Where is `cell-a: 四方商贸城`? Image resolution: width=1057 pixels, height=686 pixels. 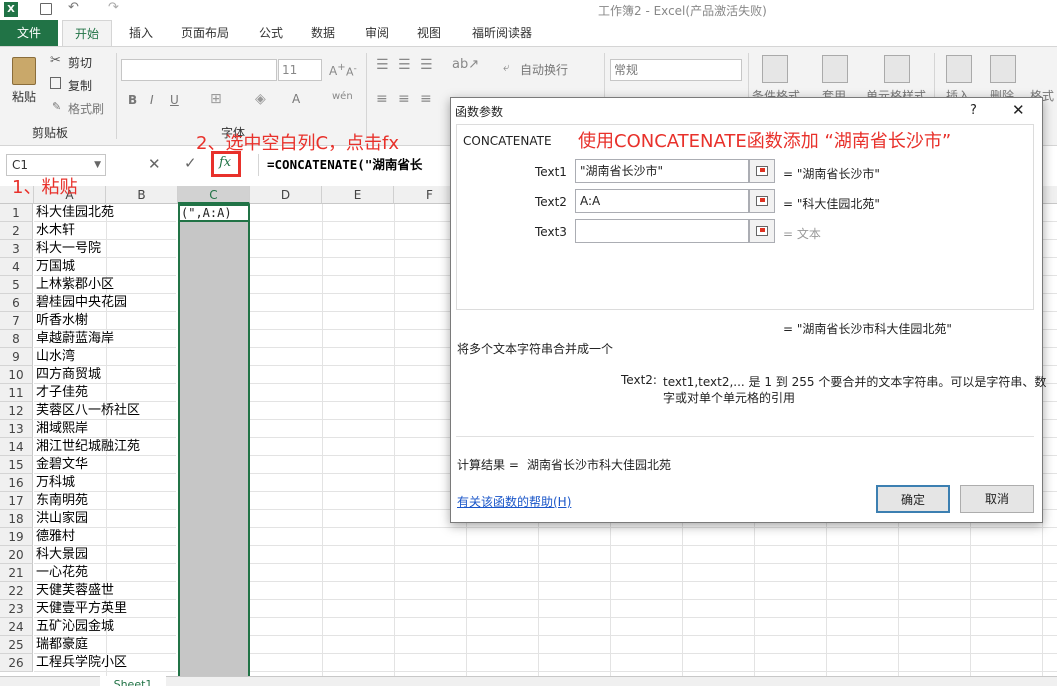 cell-a: 四方商贸城 is located at coordinates (105, 375).